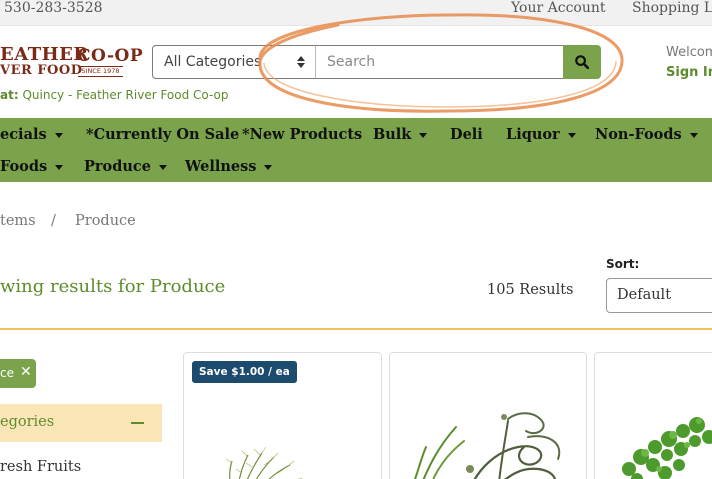 This screenshot has width=712, height=479. Describe the element at coordinates (439, 62) in the screenshot. I see `search-input` at that location.